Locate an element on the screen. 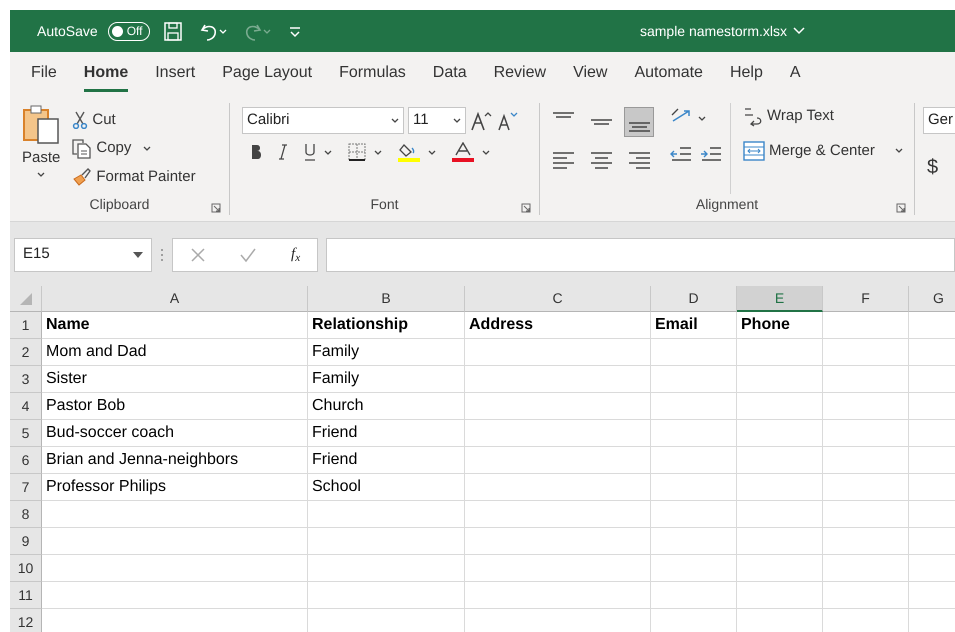 The image size is (955, 632). wrap-text-button: Wrap Text is located at coordinates (823, 116).